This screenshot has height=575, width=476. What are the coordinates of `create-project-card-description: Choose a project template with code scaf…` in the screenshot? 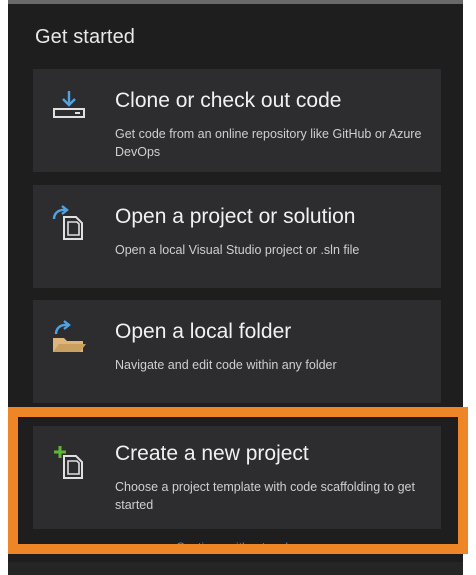 It's located at (265, 496).